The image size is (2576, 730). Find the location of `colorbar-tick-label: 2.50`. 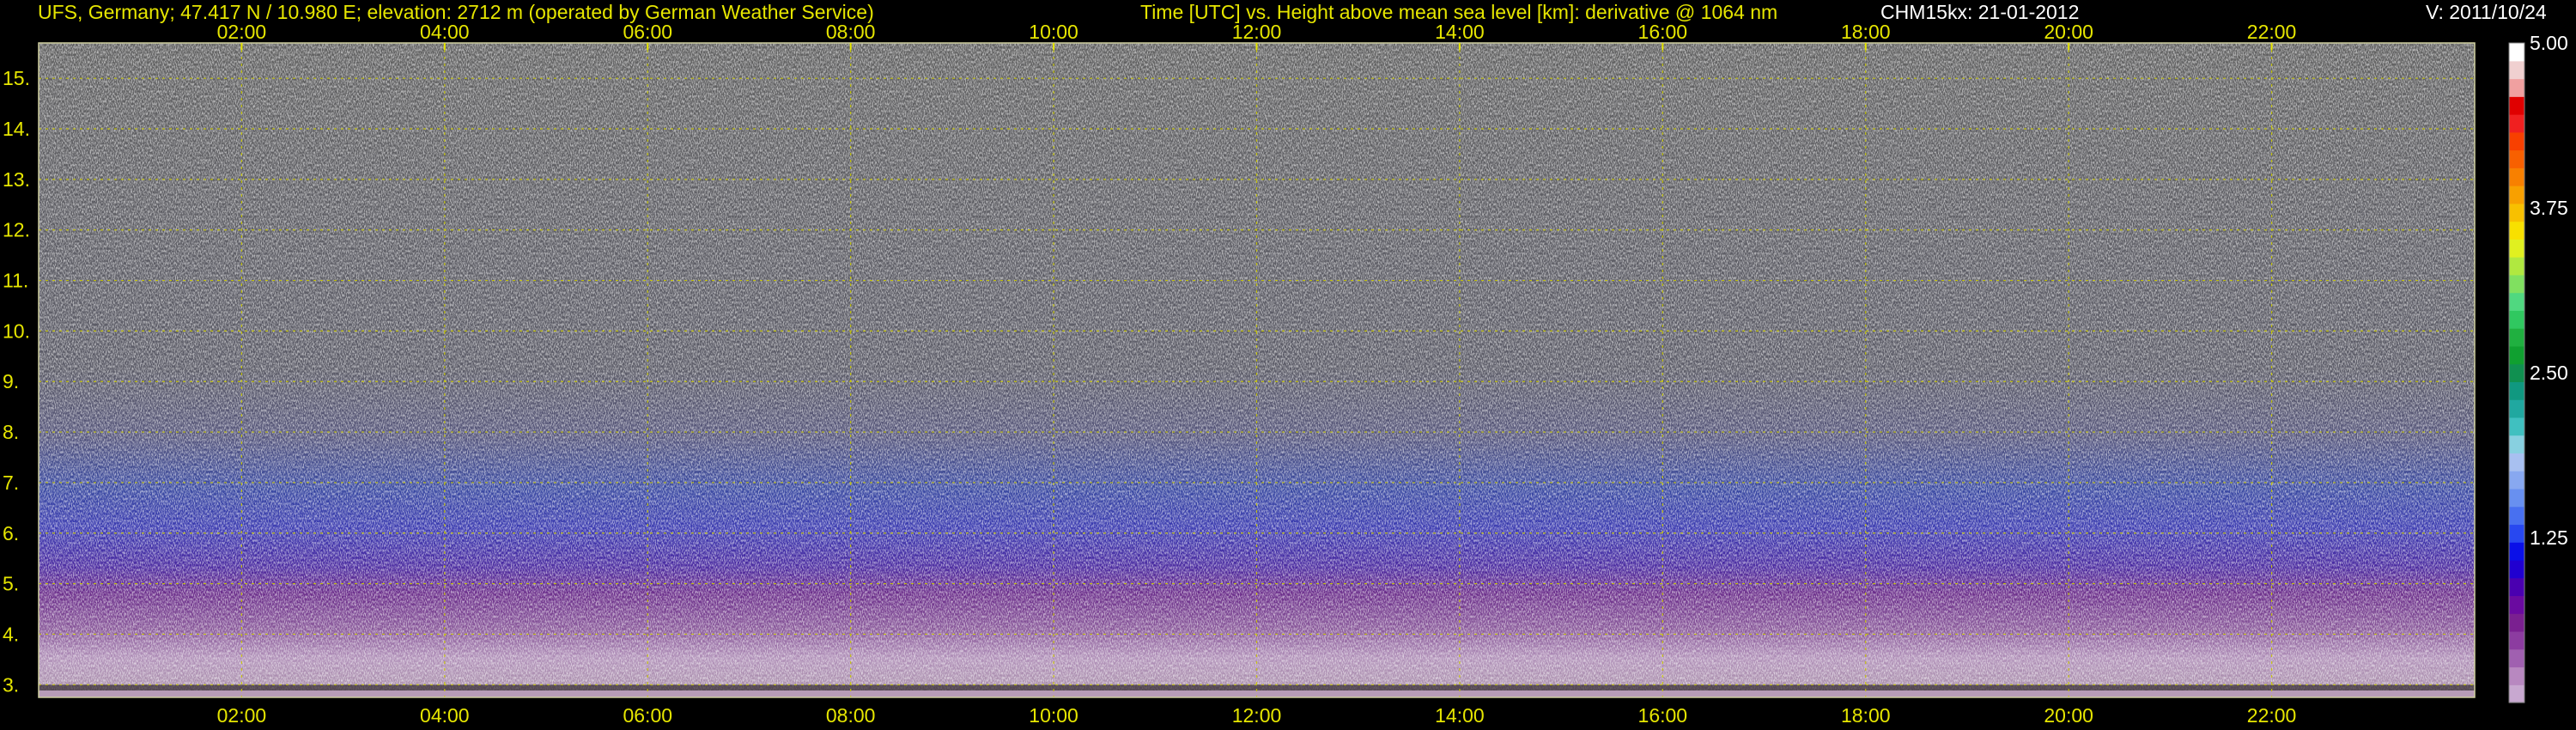

colorbar-tick-label: 2.50 is located at coordinates (2549, 373).